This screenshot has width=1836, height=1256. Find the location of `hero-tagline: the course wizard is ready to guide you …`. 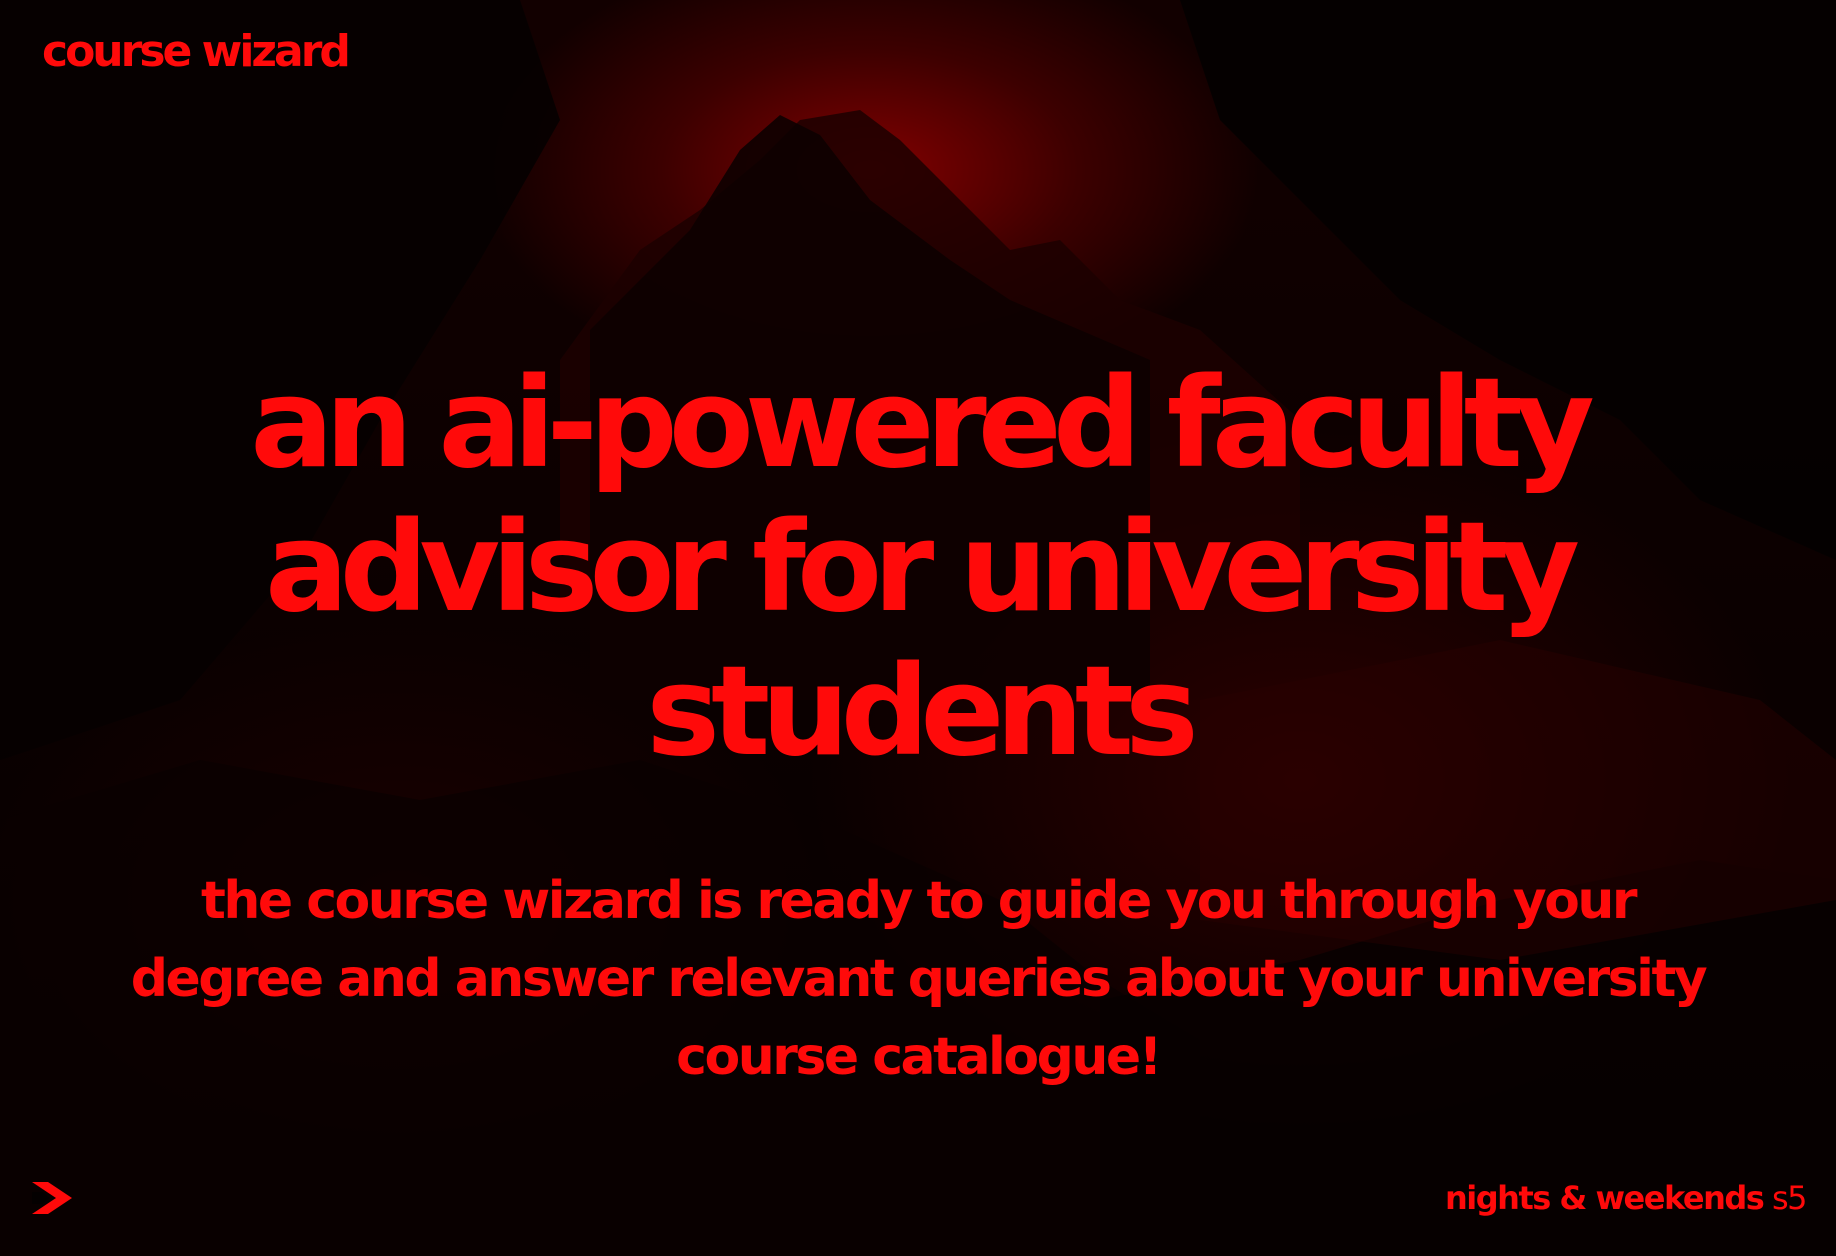

hero-tagline: the course wizard is ready to guide you … is located at coordinates (919, 979).